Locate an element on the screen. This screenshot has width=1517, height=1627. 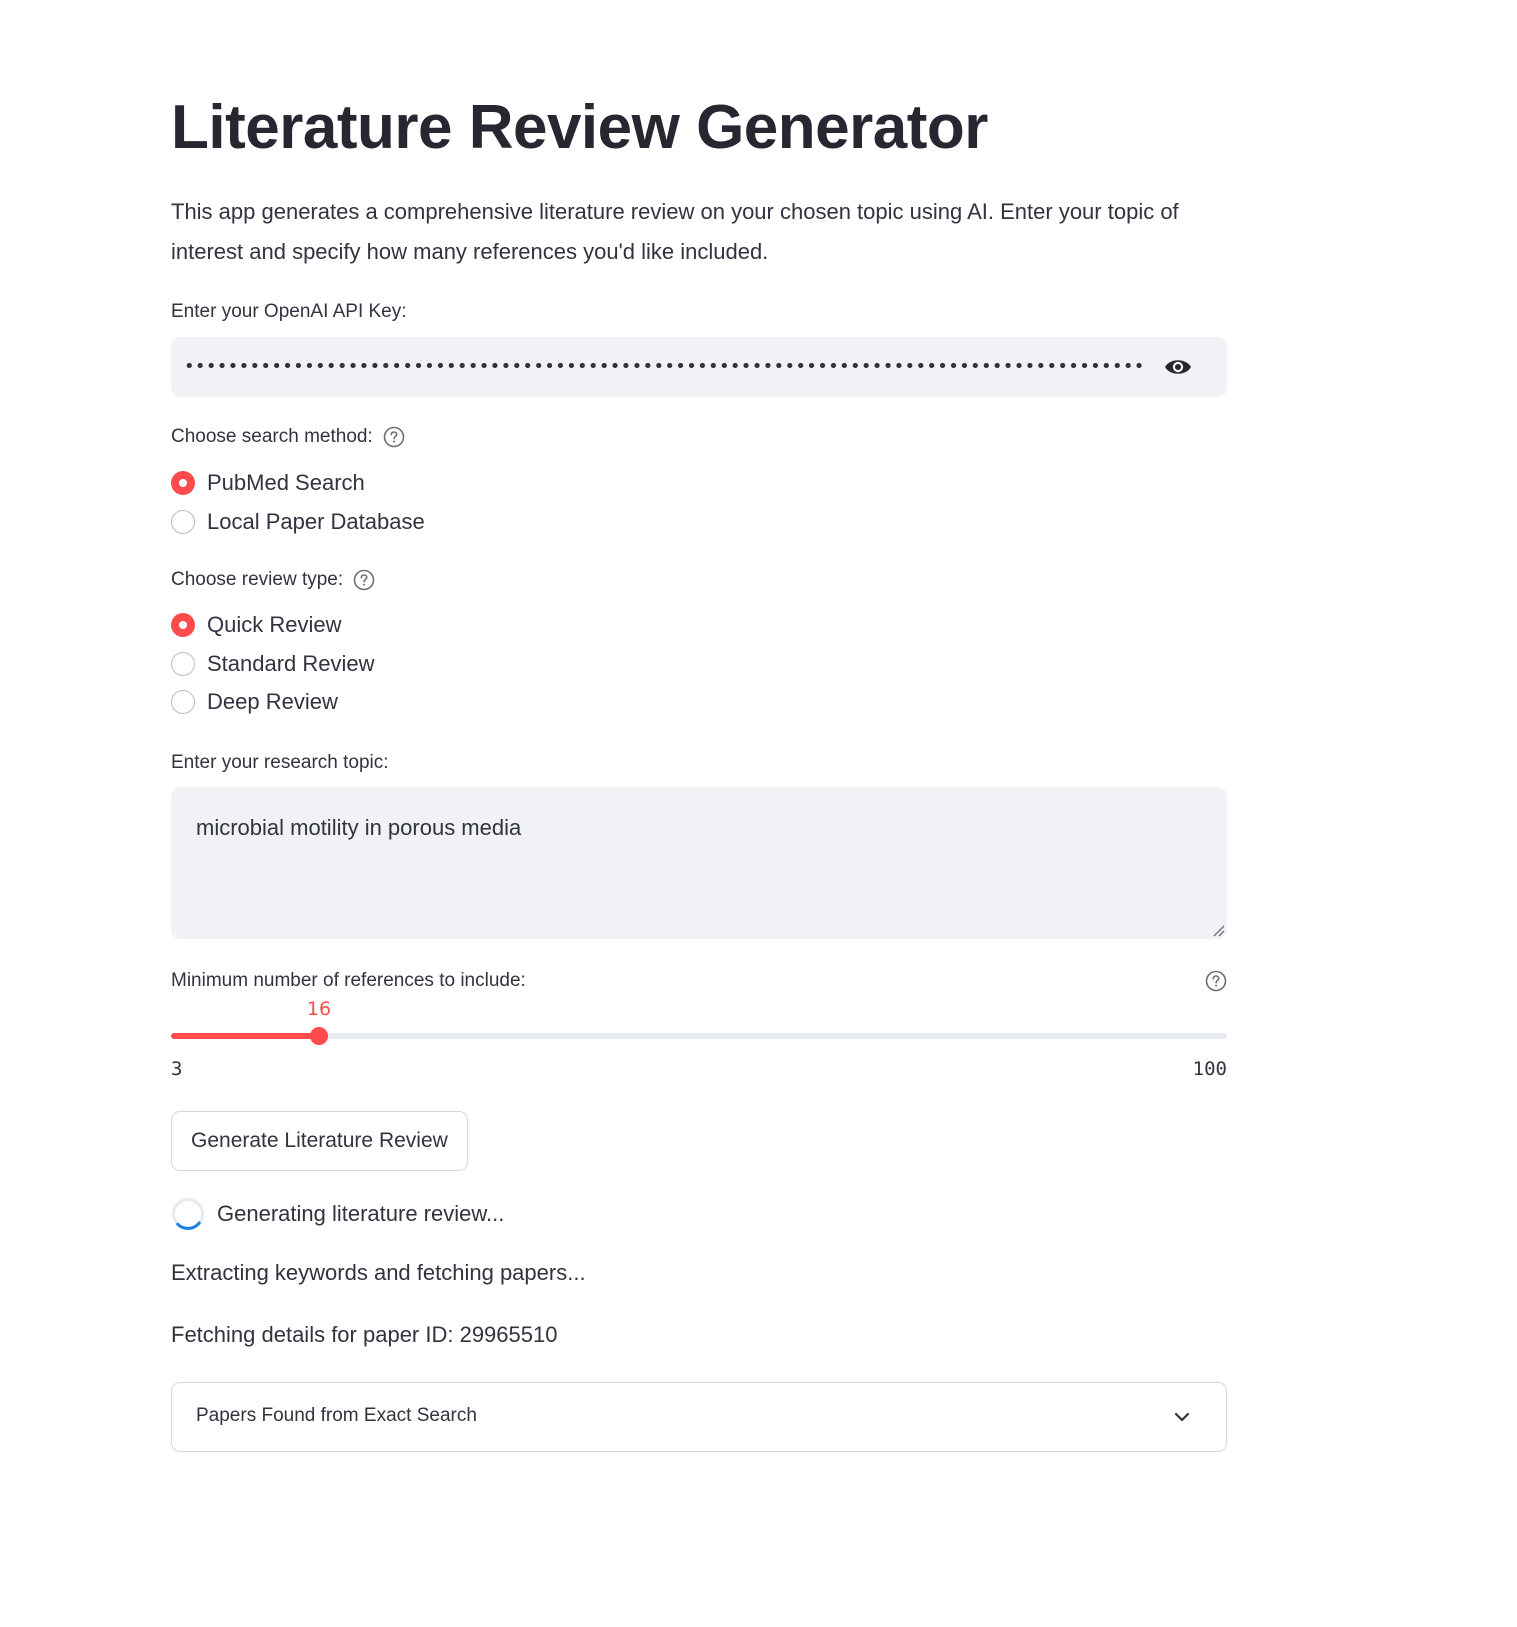
radio-option-deep-review: Deep Review is located at coordinates (254, 702).